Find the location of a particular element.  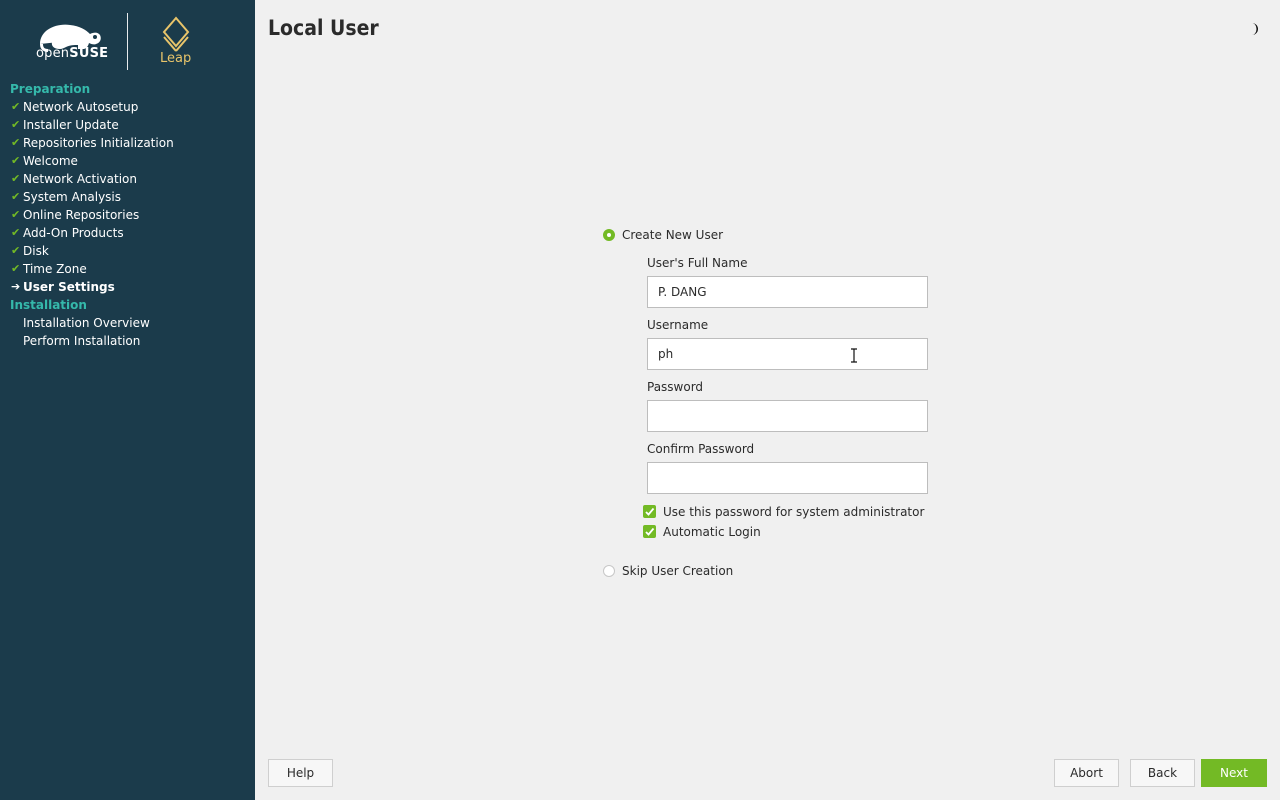

password-input is located at coordinates (787, 416).